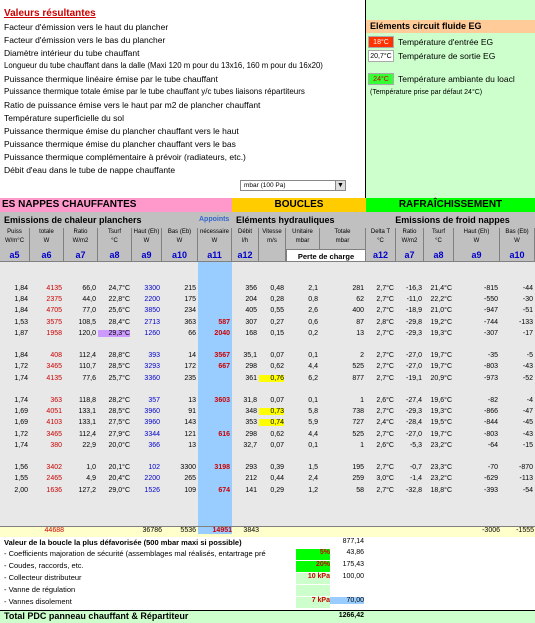  What do you see at coordinates (244, 299) in the screenshot?
I see `table-cell: 204` at bounding box center [244, 299].